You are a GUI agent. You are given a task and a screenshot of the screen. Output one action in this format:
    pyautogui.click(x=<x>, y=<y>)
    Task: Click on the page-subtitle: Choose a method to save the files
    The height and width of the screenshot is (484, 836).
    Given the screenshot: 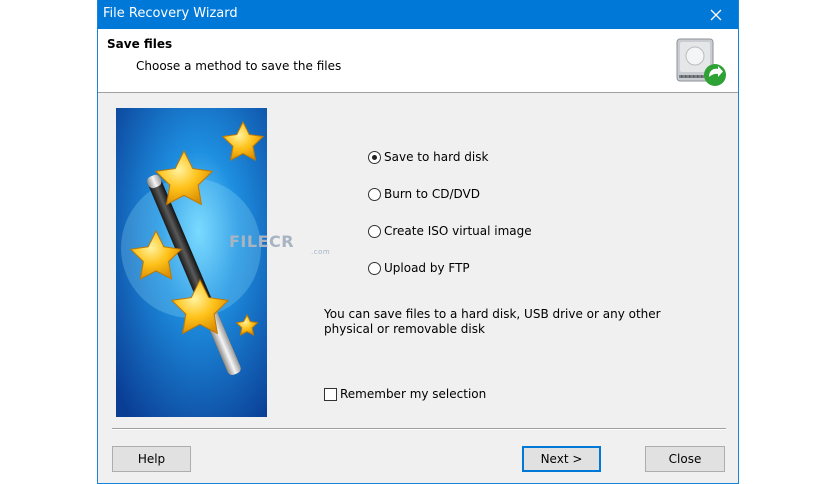 What is the action you would take?
    pyautogui.click(x=239, y=66)
    